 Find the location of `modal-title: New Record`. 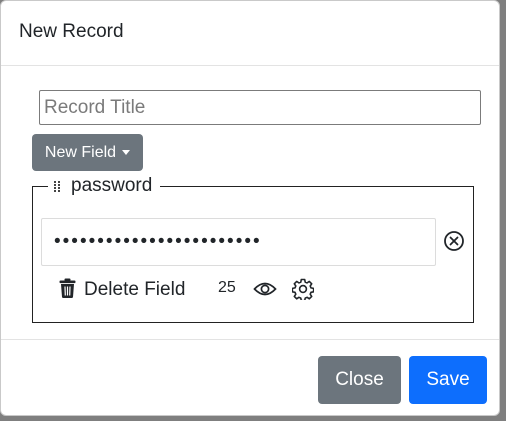

modal-title: New Record is located at coordinates (71, 31).